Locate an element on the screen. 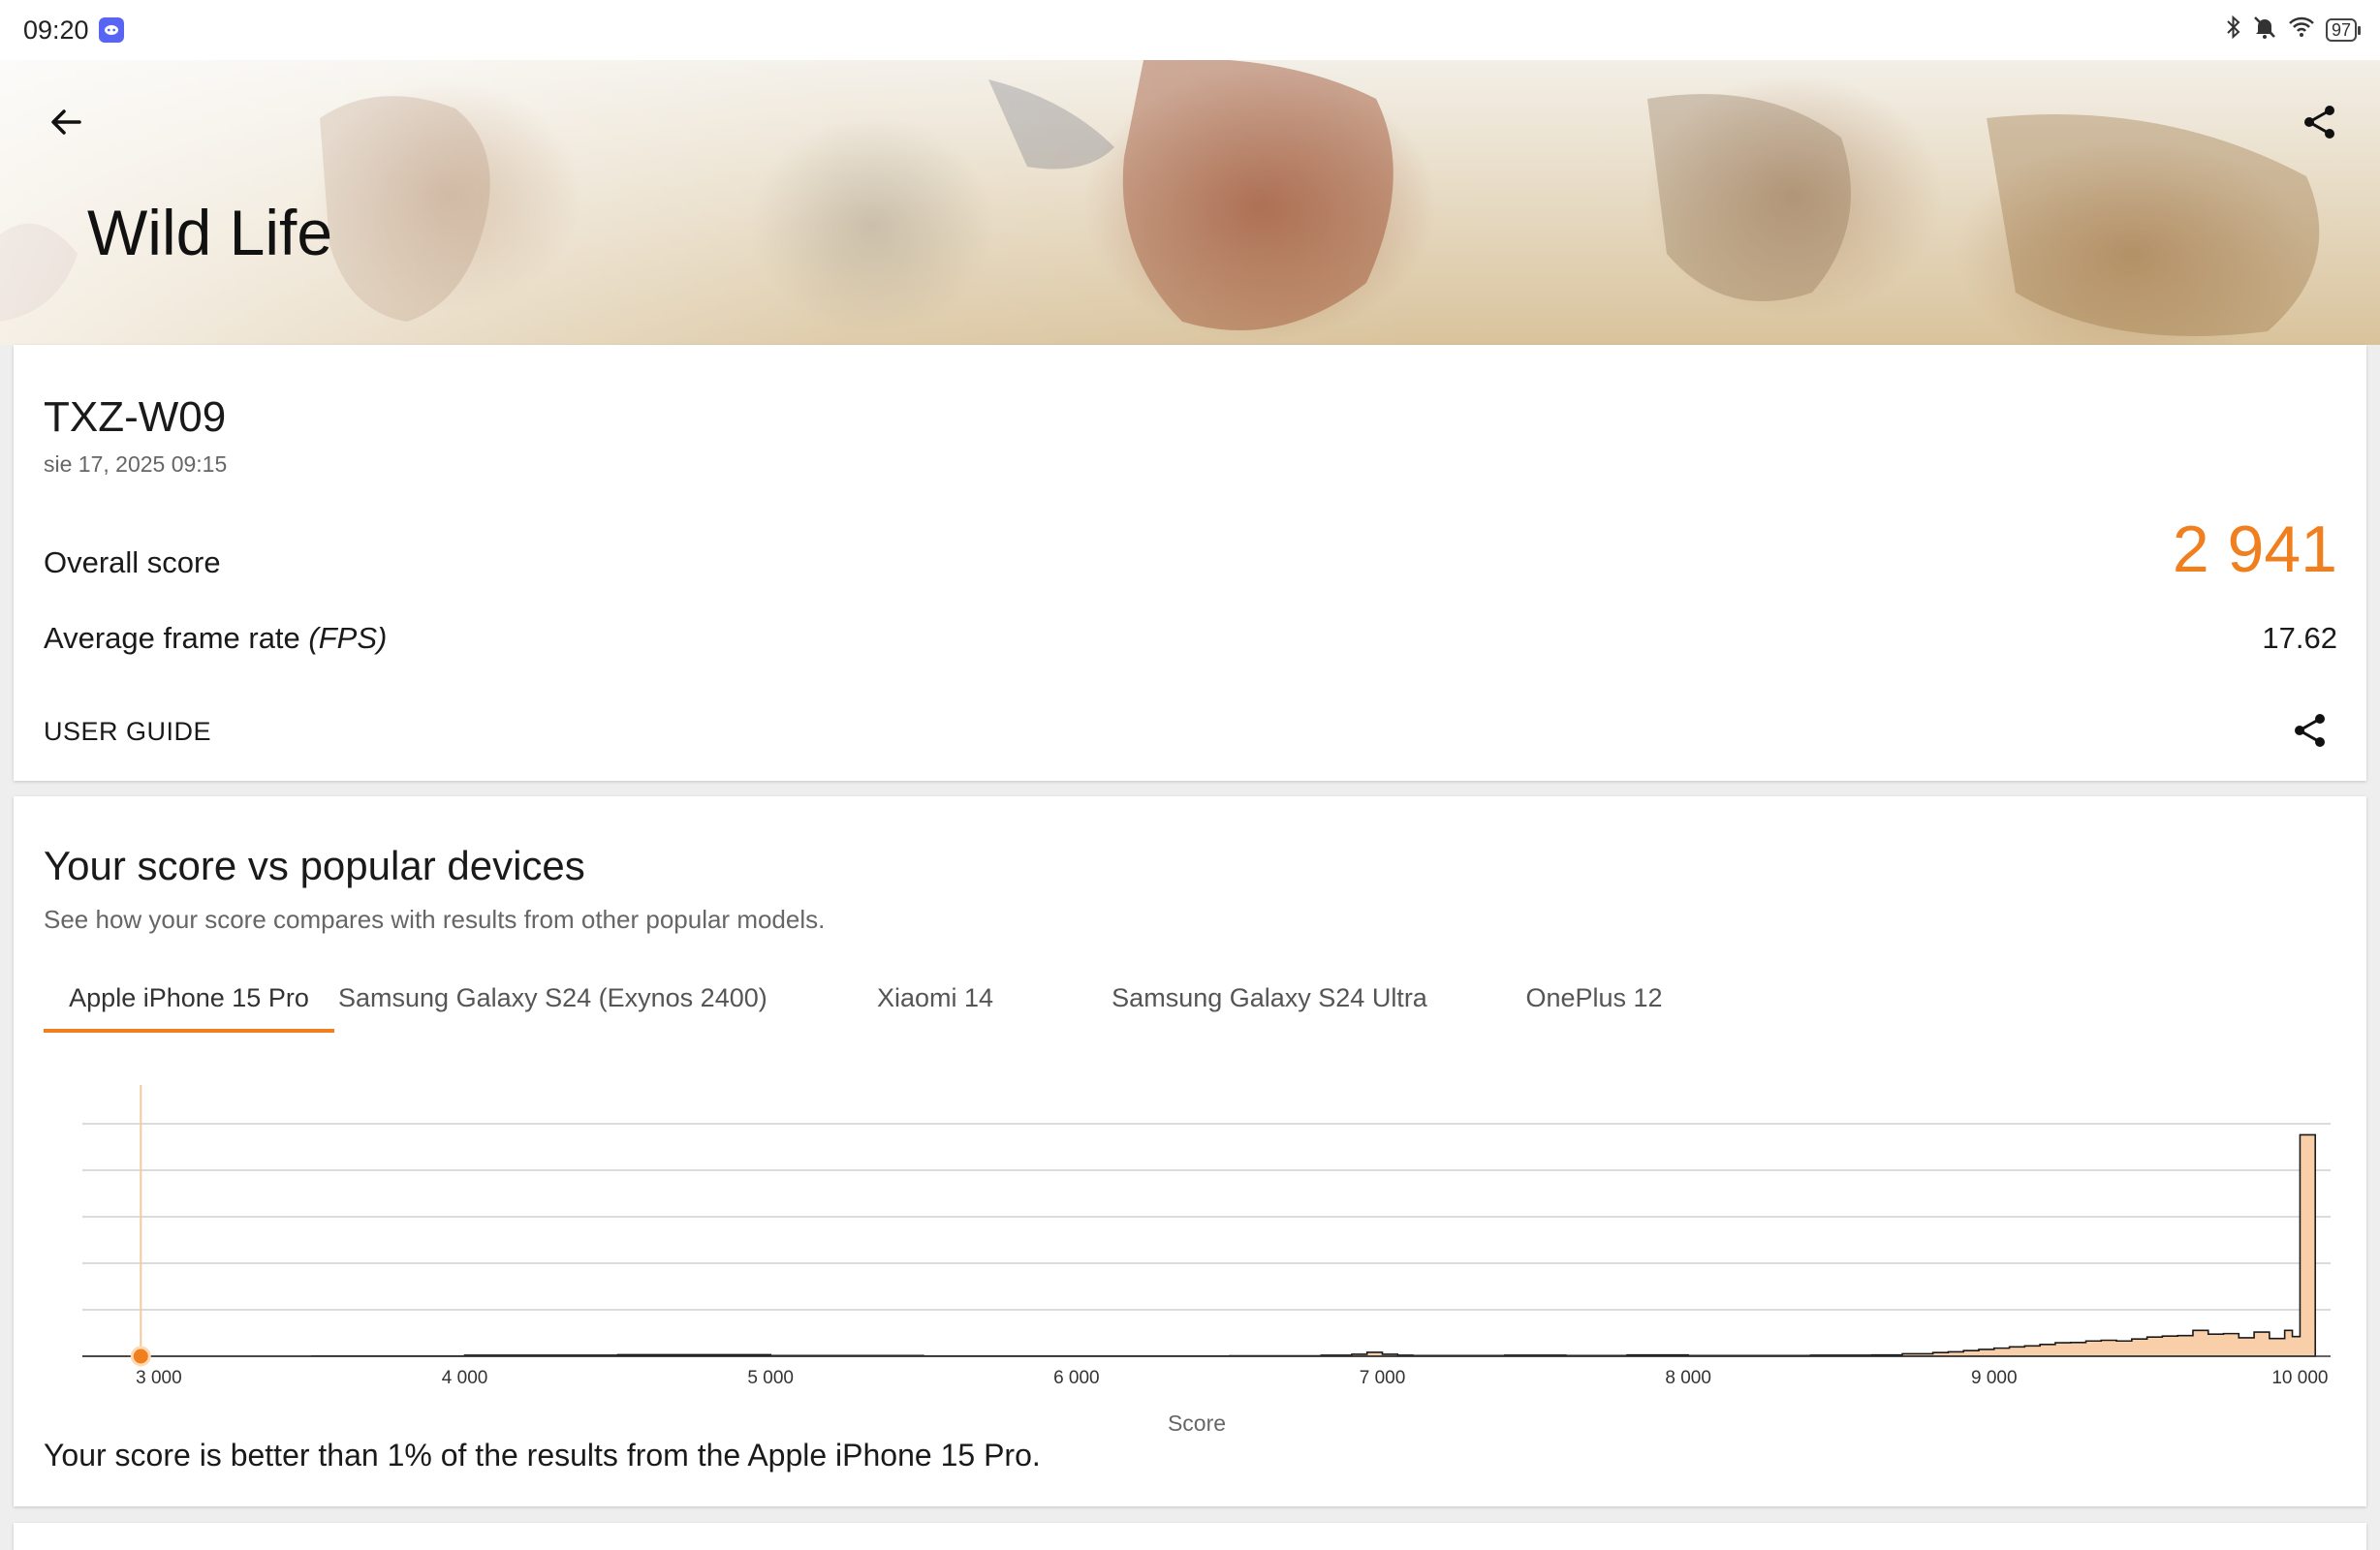  tab-oneplus-12: OnePlus 12 is located at coordinates (1594, 1004).